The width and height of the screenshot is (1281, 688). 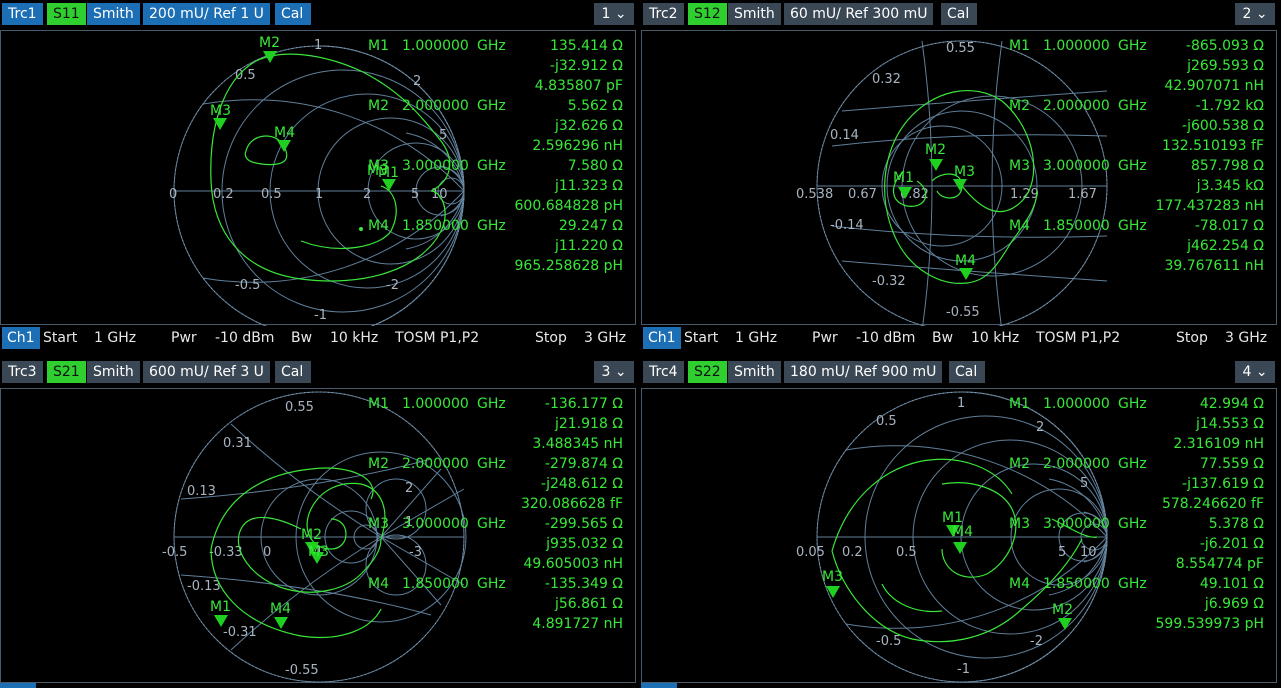 What do you see at coordinates (960, 548) in the screenshot?
I see `marker-icon-m4` at bounding box center [960, 548].